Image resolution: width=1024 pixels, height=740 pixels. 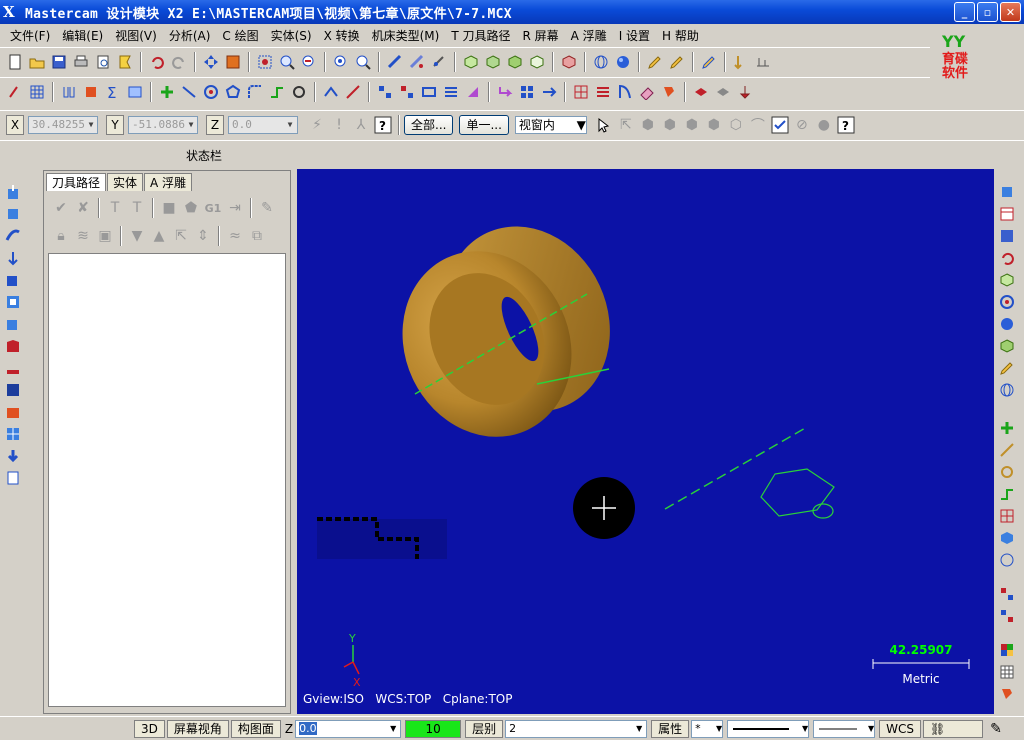 What do you see at coordinates (299, 92) in the screenshot?
I see `circle-icon` at bounding box center [299, 92].